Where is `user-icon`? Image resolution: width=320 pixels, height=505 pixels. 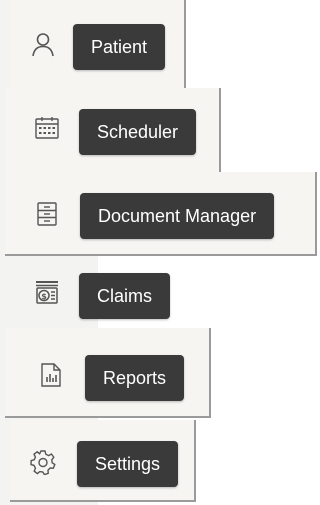
user-icon is located at coordinates (43, 44).